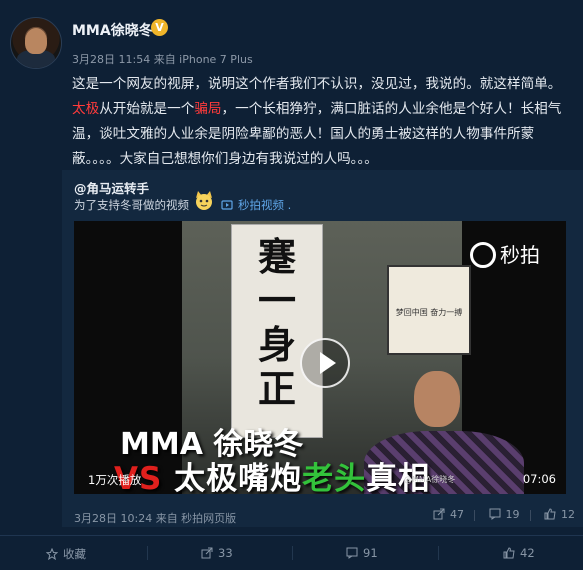  What do you see at coordinates (74, 554) in the screenshot?
I see `favorite-label: 收藏` at bounding box center [74, 554].